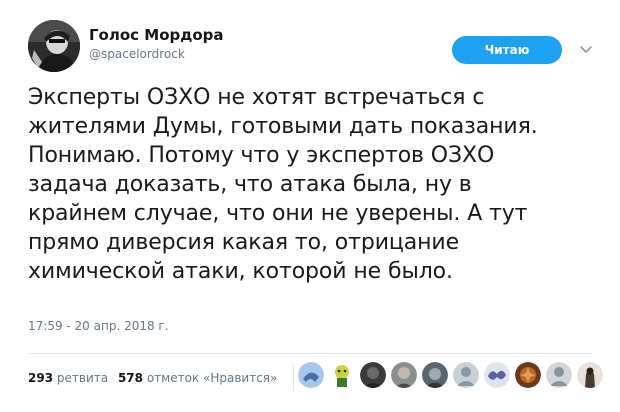 Image resolution: width=620 pixels, height=412 pixels. I want to click on divider, so click(310, 353).